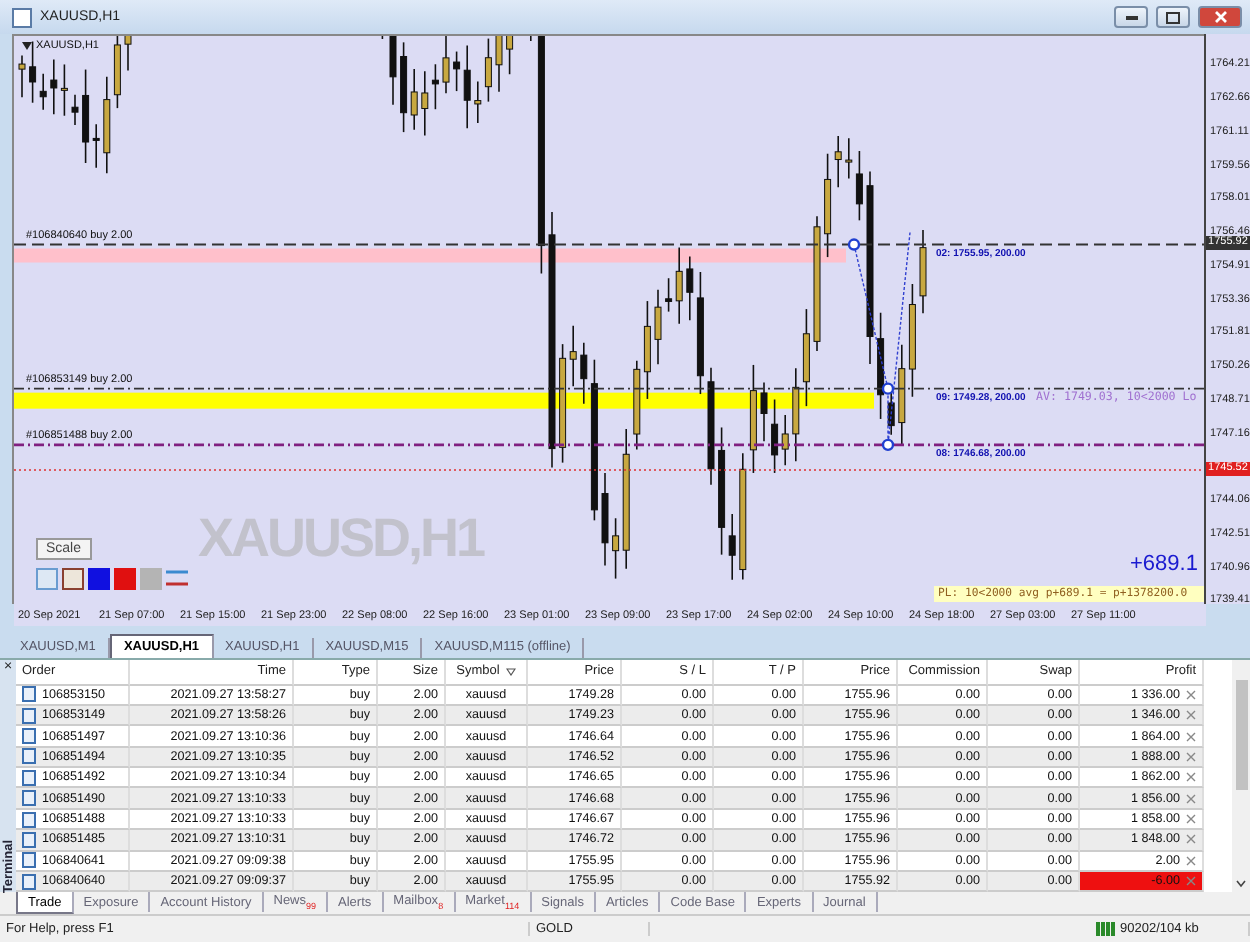 This screenshot has width=1250, height=942. Describe the element at coordinates (1241, 884) in the screenshot. I see `scroll-down-icon` at that location.